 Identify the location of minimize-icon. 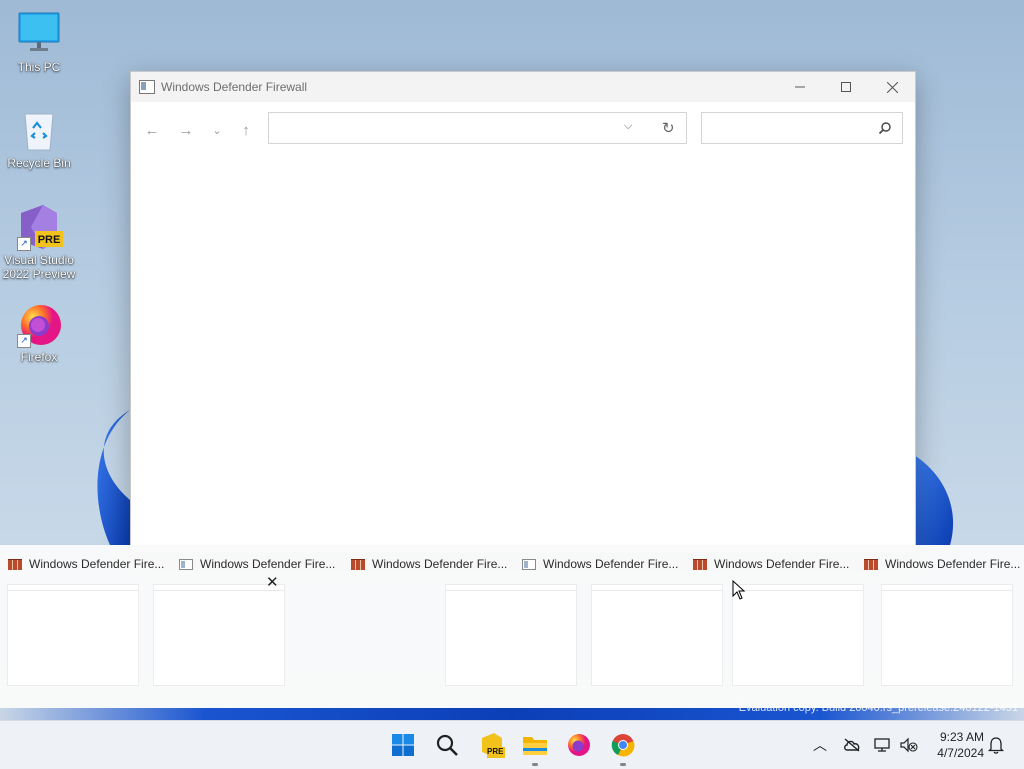
(800, 87).